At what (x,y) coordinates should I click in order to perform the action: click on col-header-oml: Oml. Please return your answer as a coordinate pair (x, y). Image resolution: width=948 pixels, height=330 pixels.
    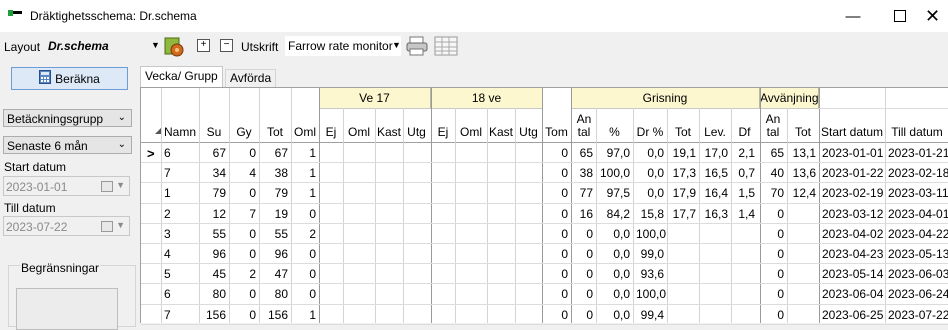
    Looking at the image, I should click on (305, 132).